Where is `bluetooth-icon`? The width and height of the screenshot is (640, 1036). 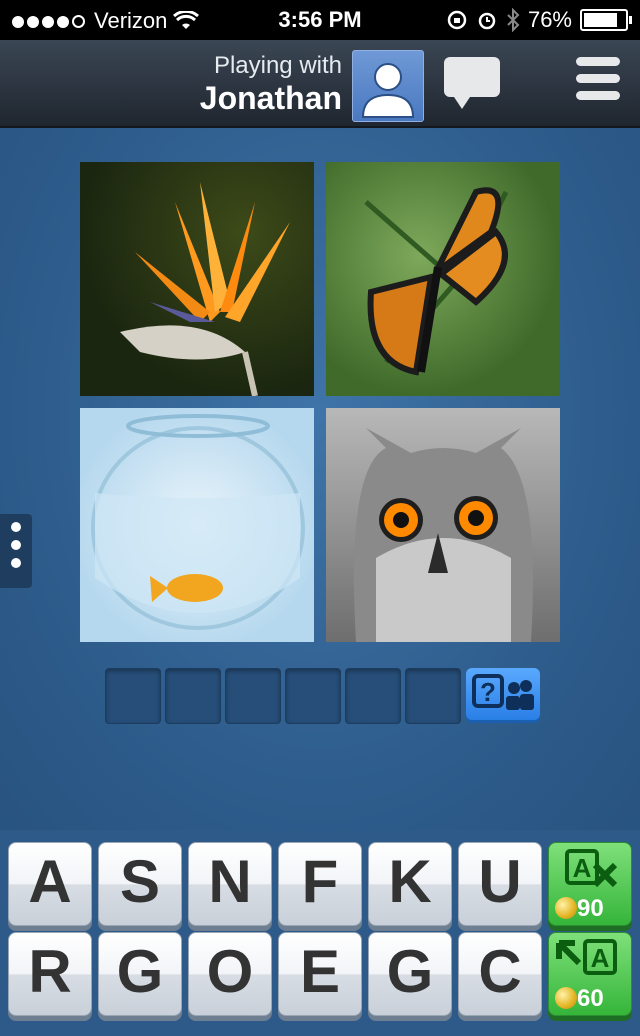 bluetooth-icon is located at coordinates (513, 20).